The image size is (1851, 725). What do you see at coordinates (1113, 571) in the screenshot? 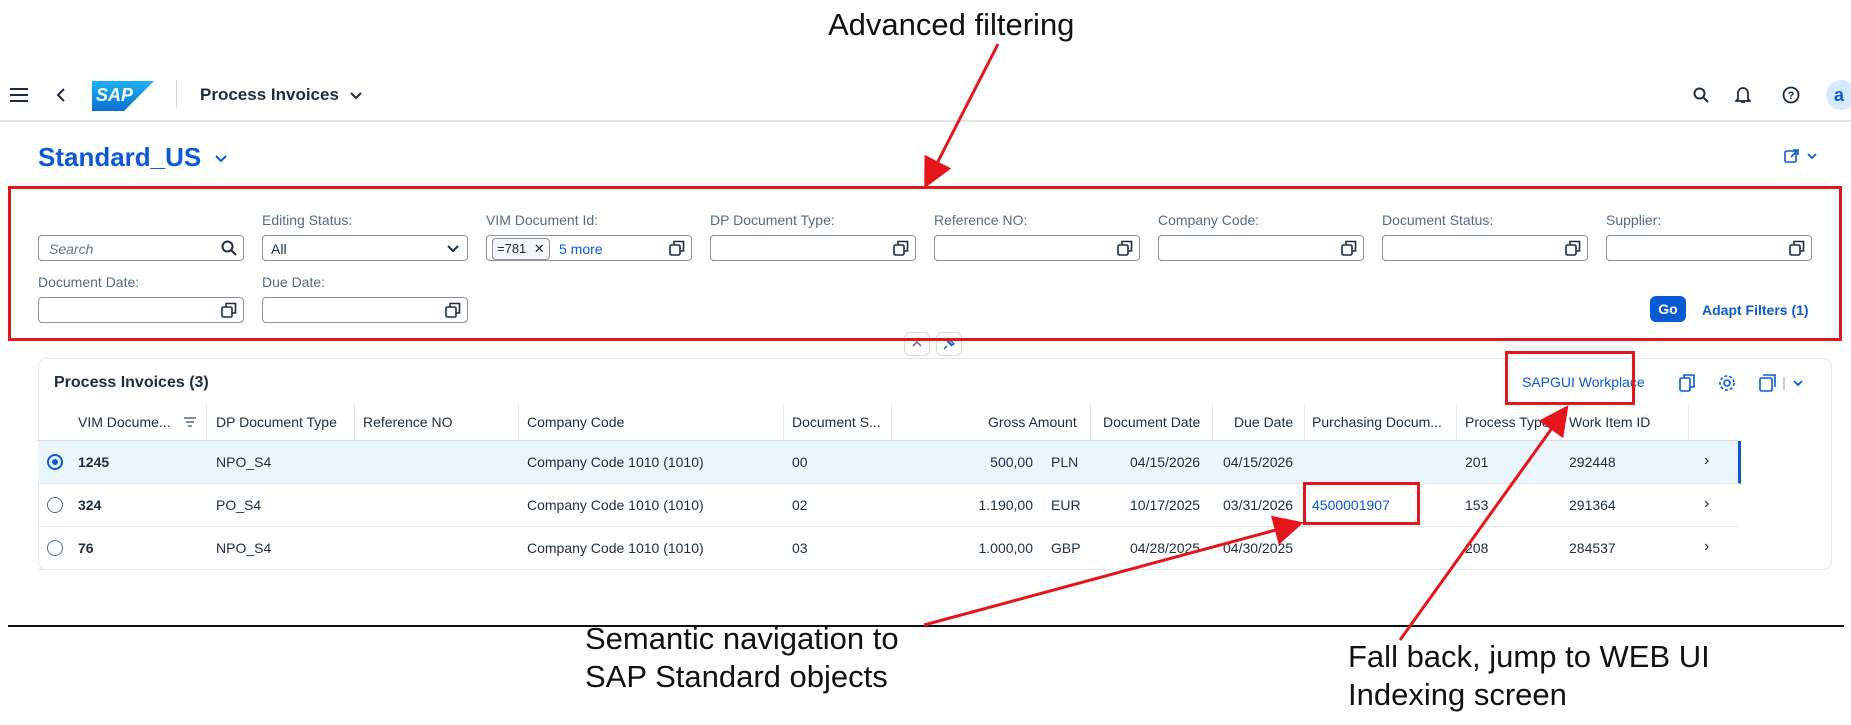
I see `arrow-semantic-navigation` at bounding box center [1113, 571].